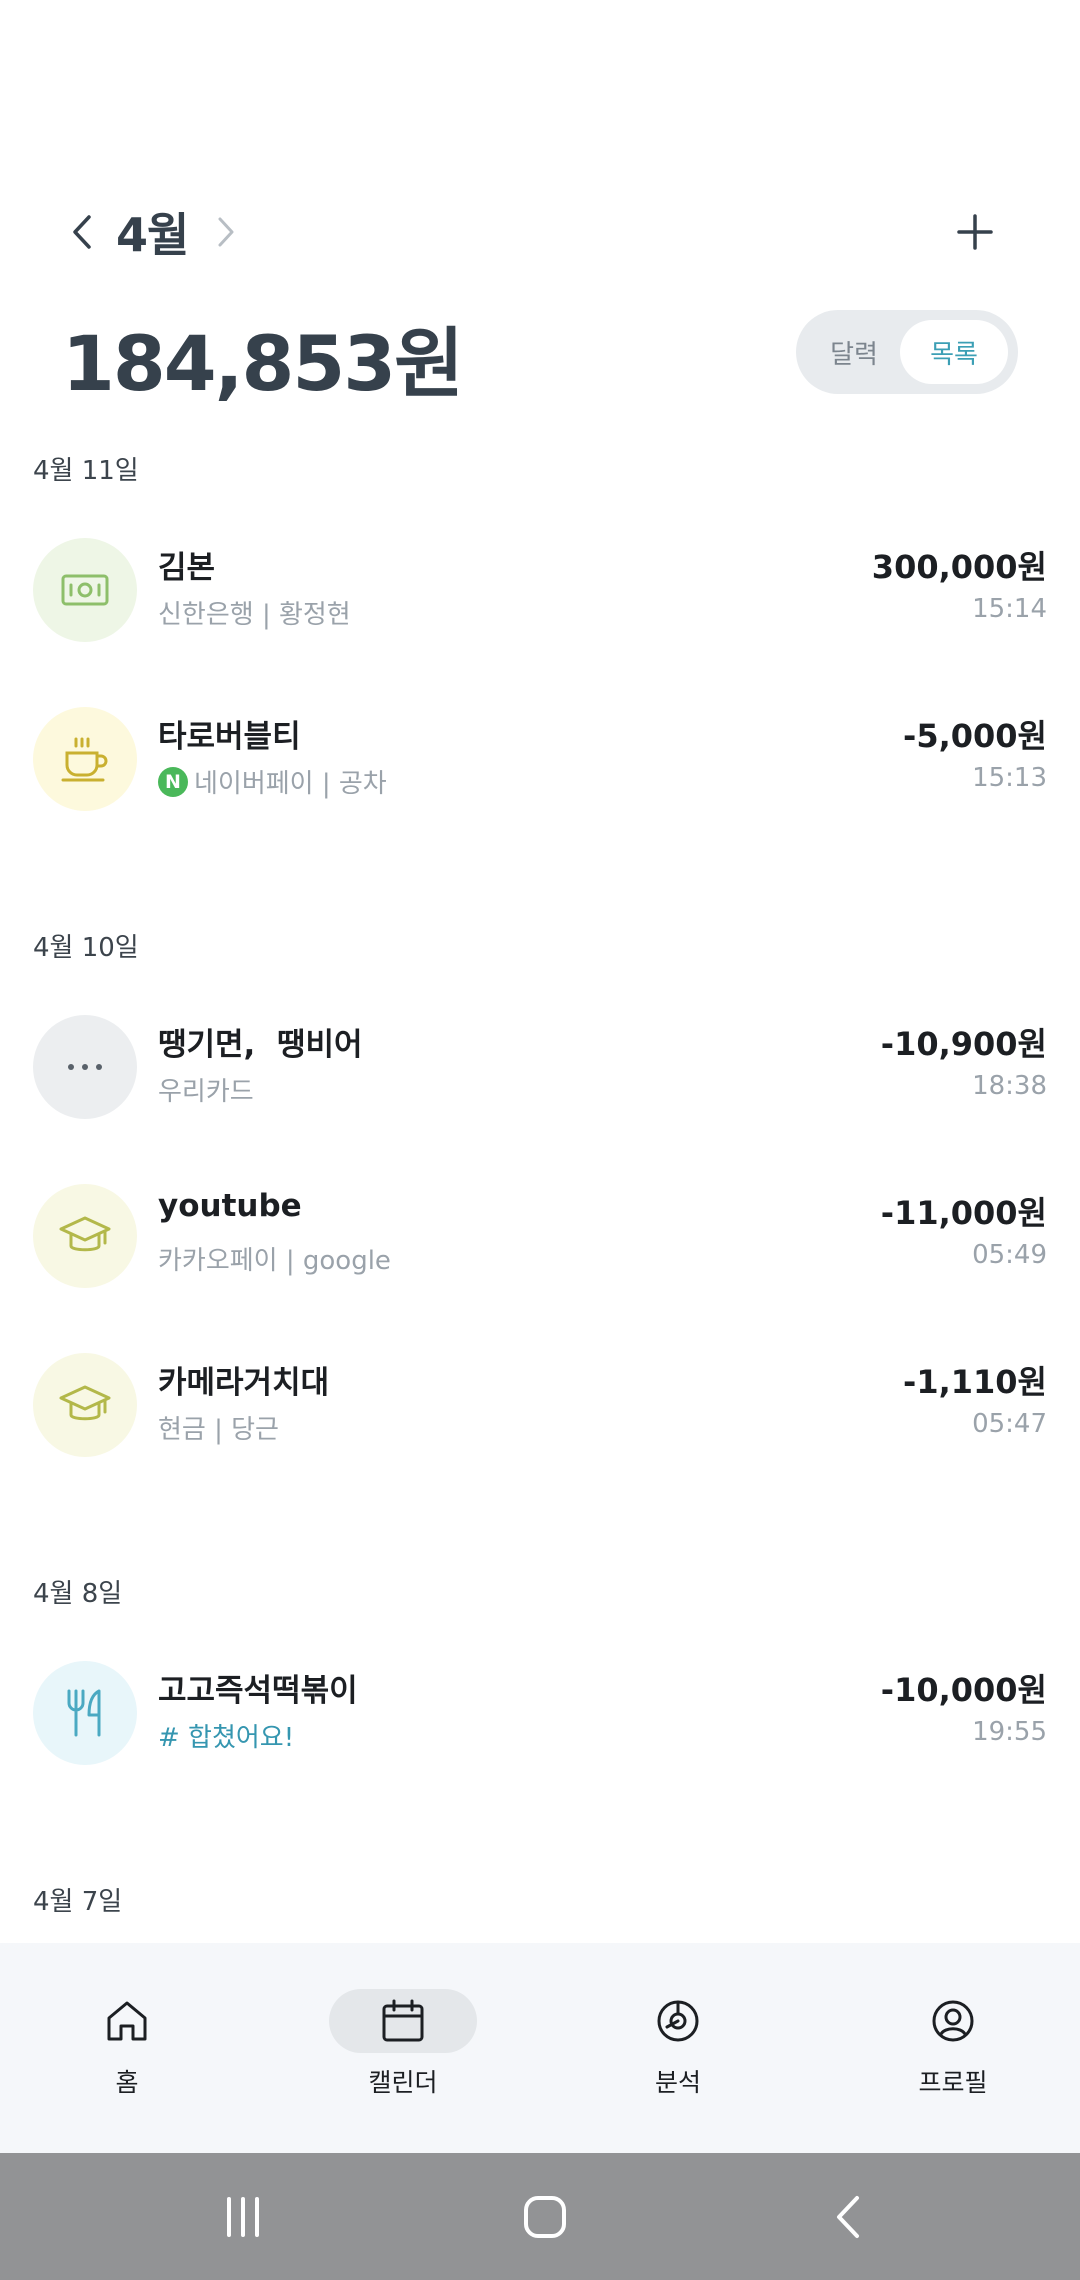 The width and height of the screenshot is (1080, 2280). Describe the element at coordinates (963, 1044) in the screenshot. I see `transaction-amount: -10,900원` at that location.